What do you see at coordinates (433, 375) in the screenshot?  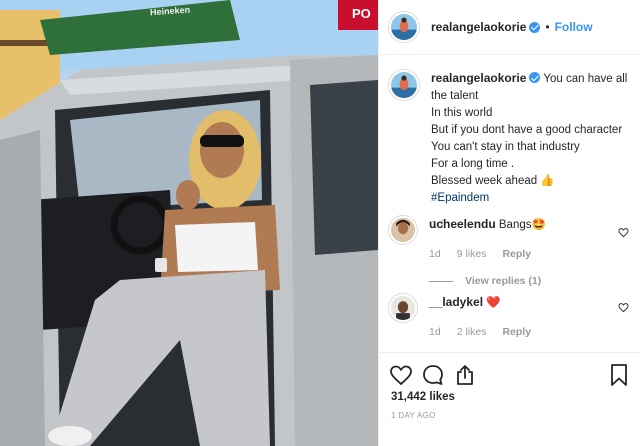 I see `comment-icon` at bounding box center [433, 375].